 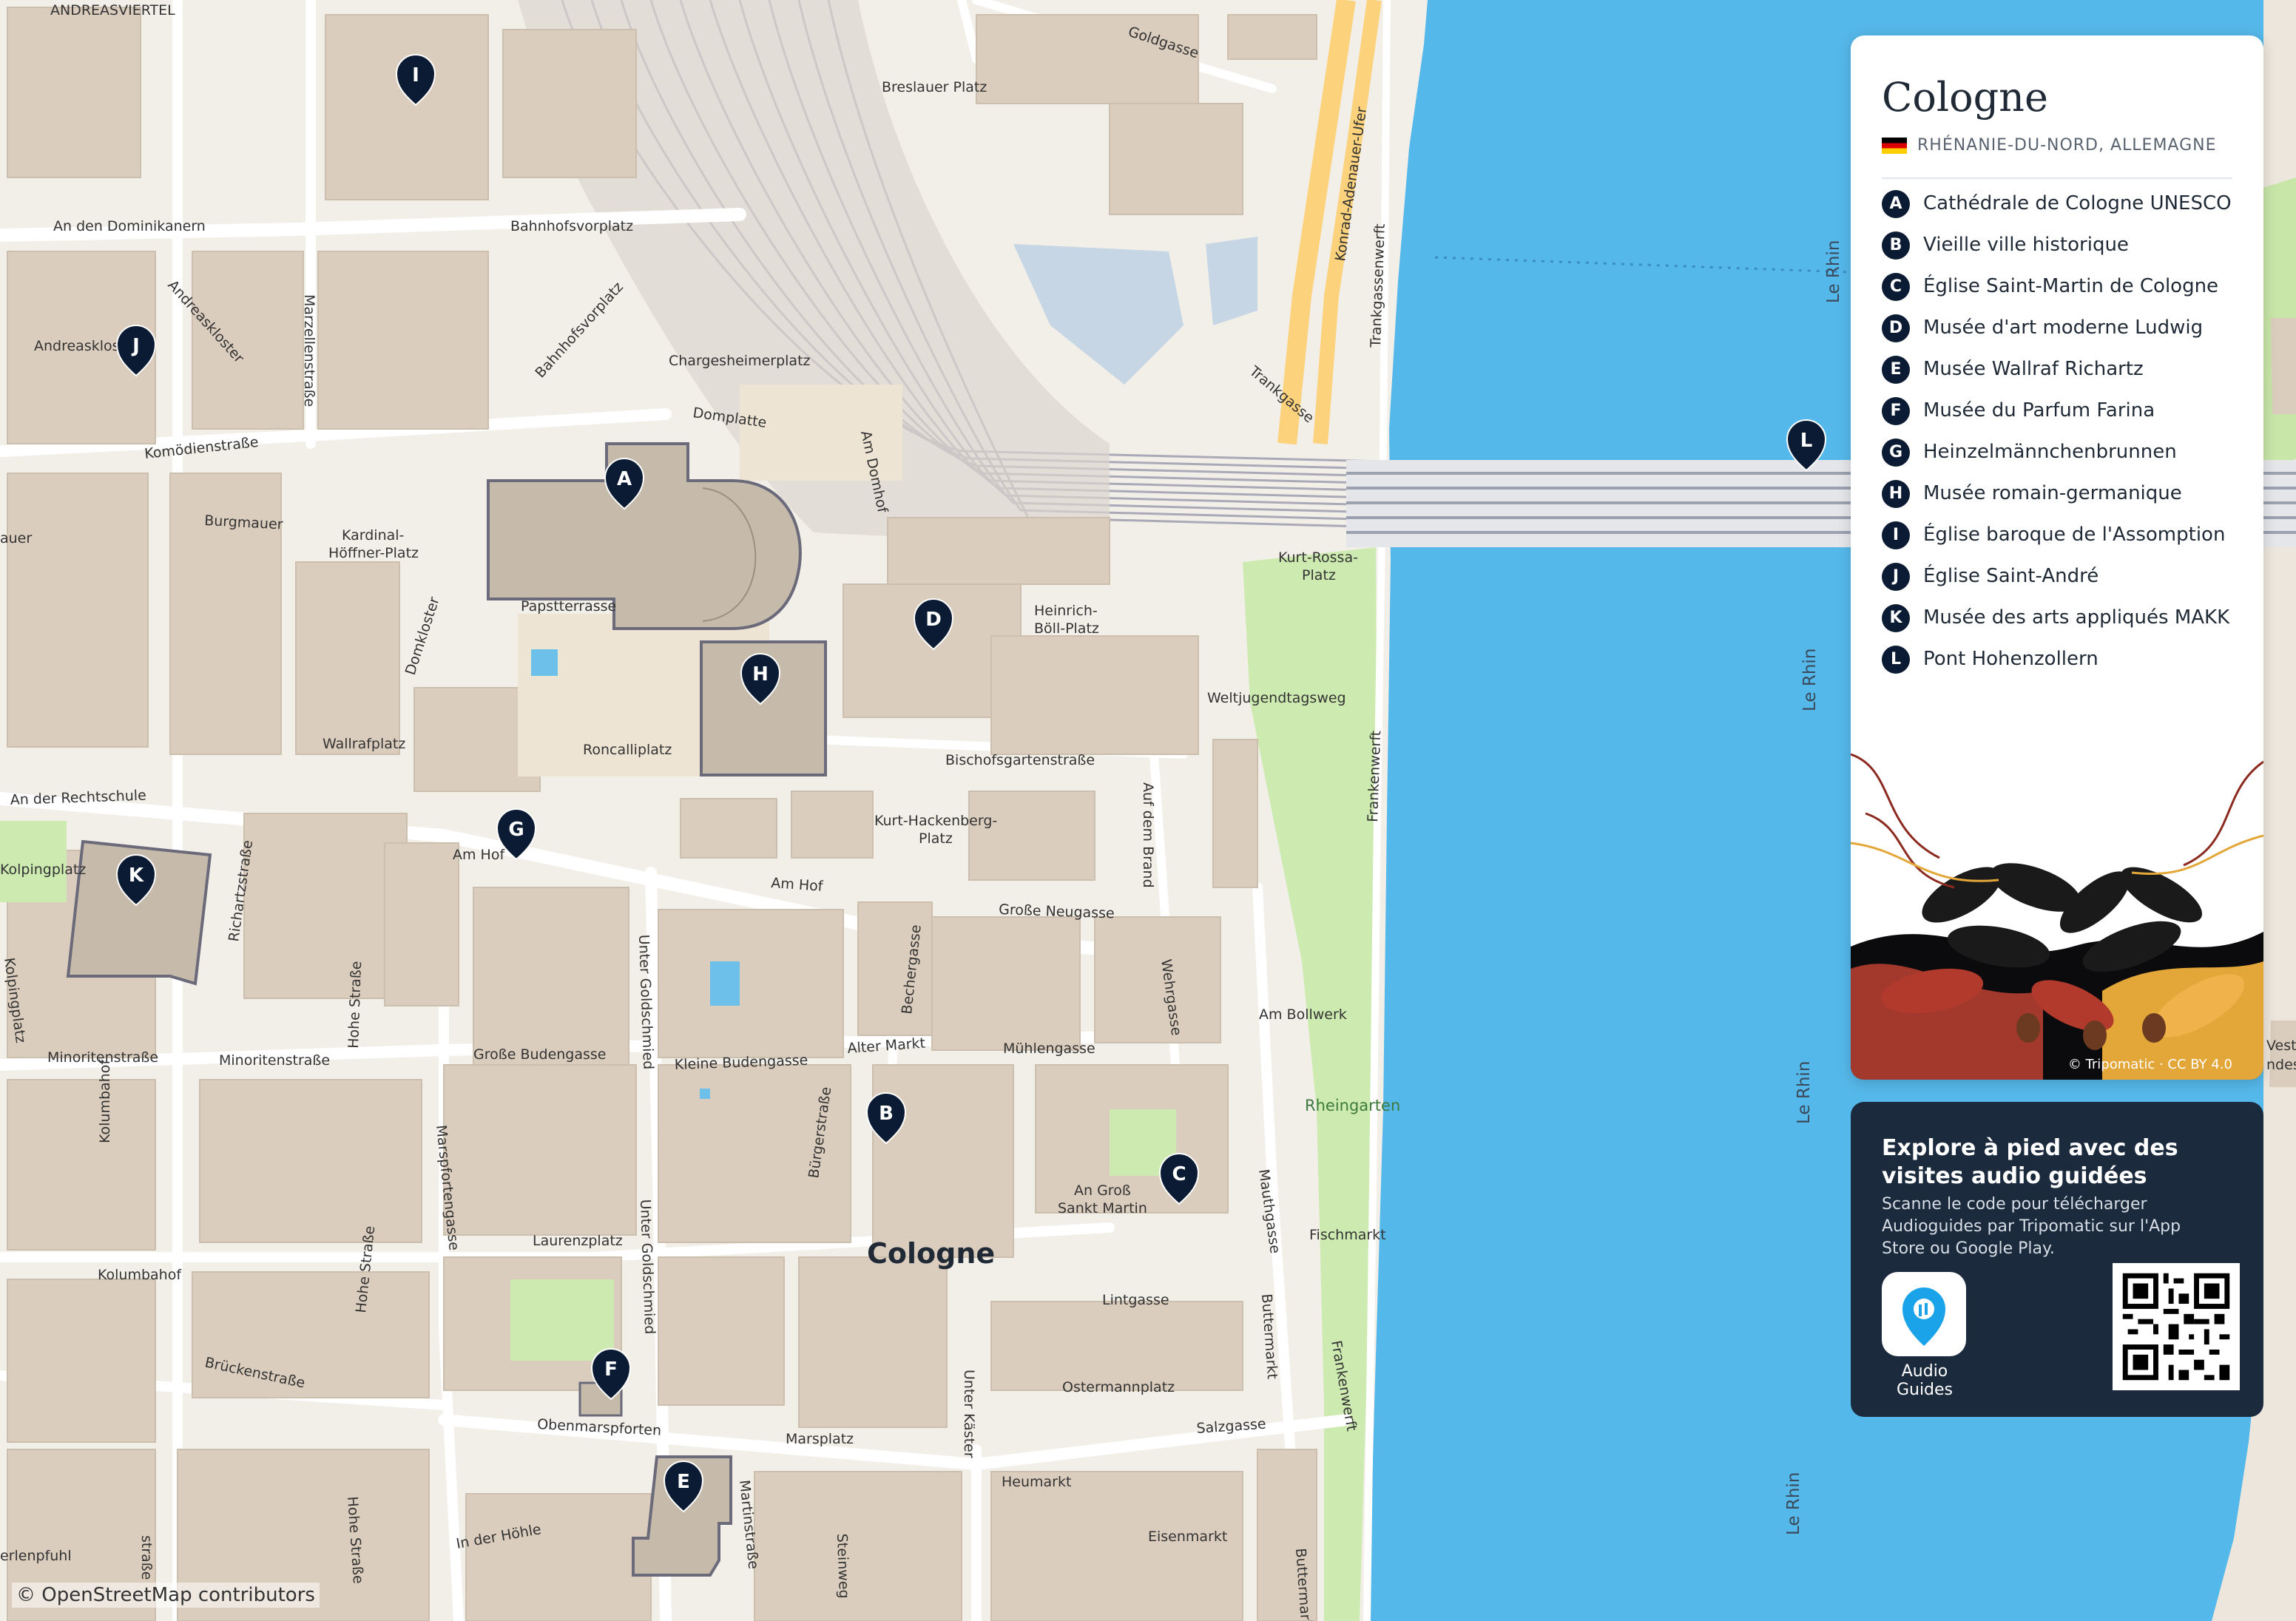 What do you see at coordinates (1187, 1537) in the screenshot?
I see `label-eisenmarkt: Eisenmarkt` at bounding box center [1187, 1537].